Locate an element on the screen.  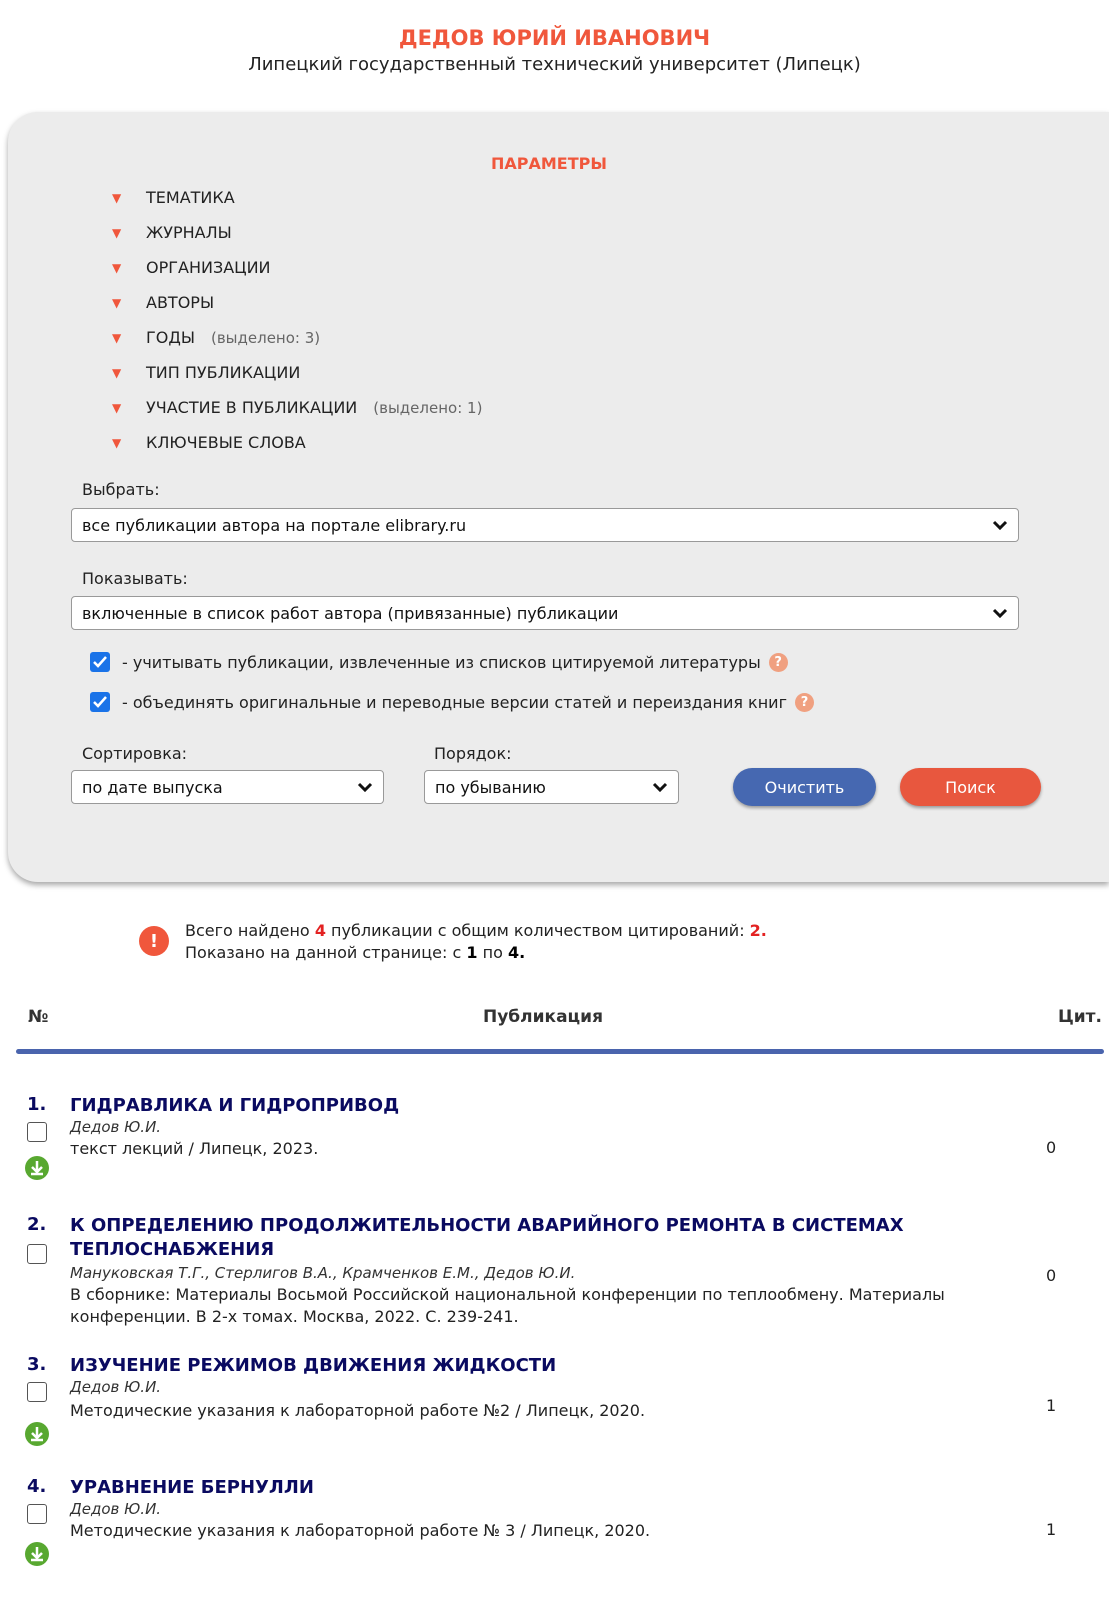
summary-line-2: Показано на данной странице: с 1 по 4. is located at coordinates (476, 953).